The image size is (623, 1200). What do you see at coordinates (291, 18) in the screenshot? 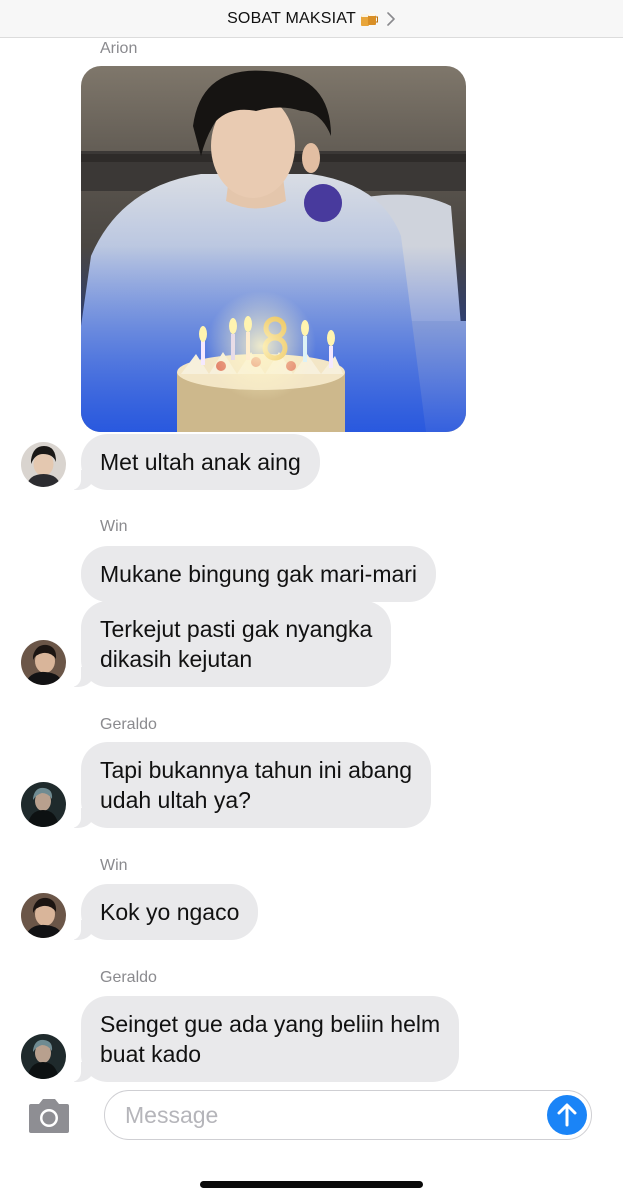
I see `conversation-title: SOBAT MAKSIAT` at bounding box center [291, 18].